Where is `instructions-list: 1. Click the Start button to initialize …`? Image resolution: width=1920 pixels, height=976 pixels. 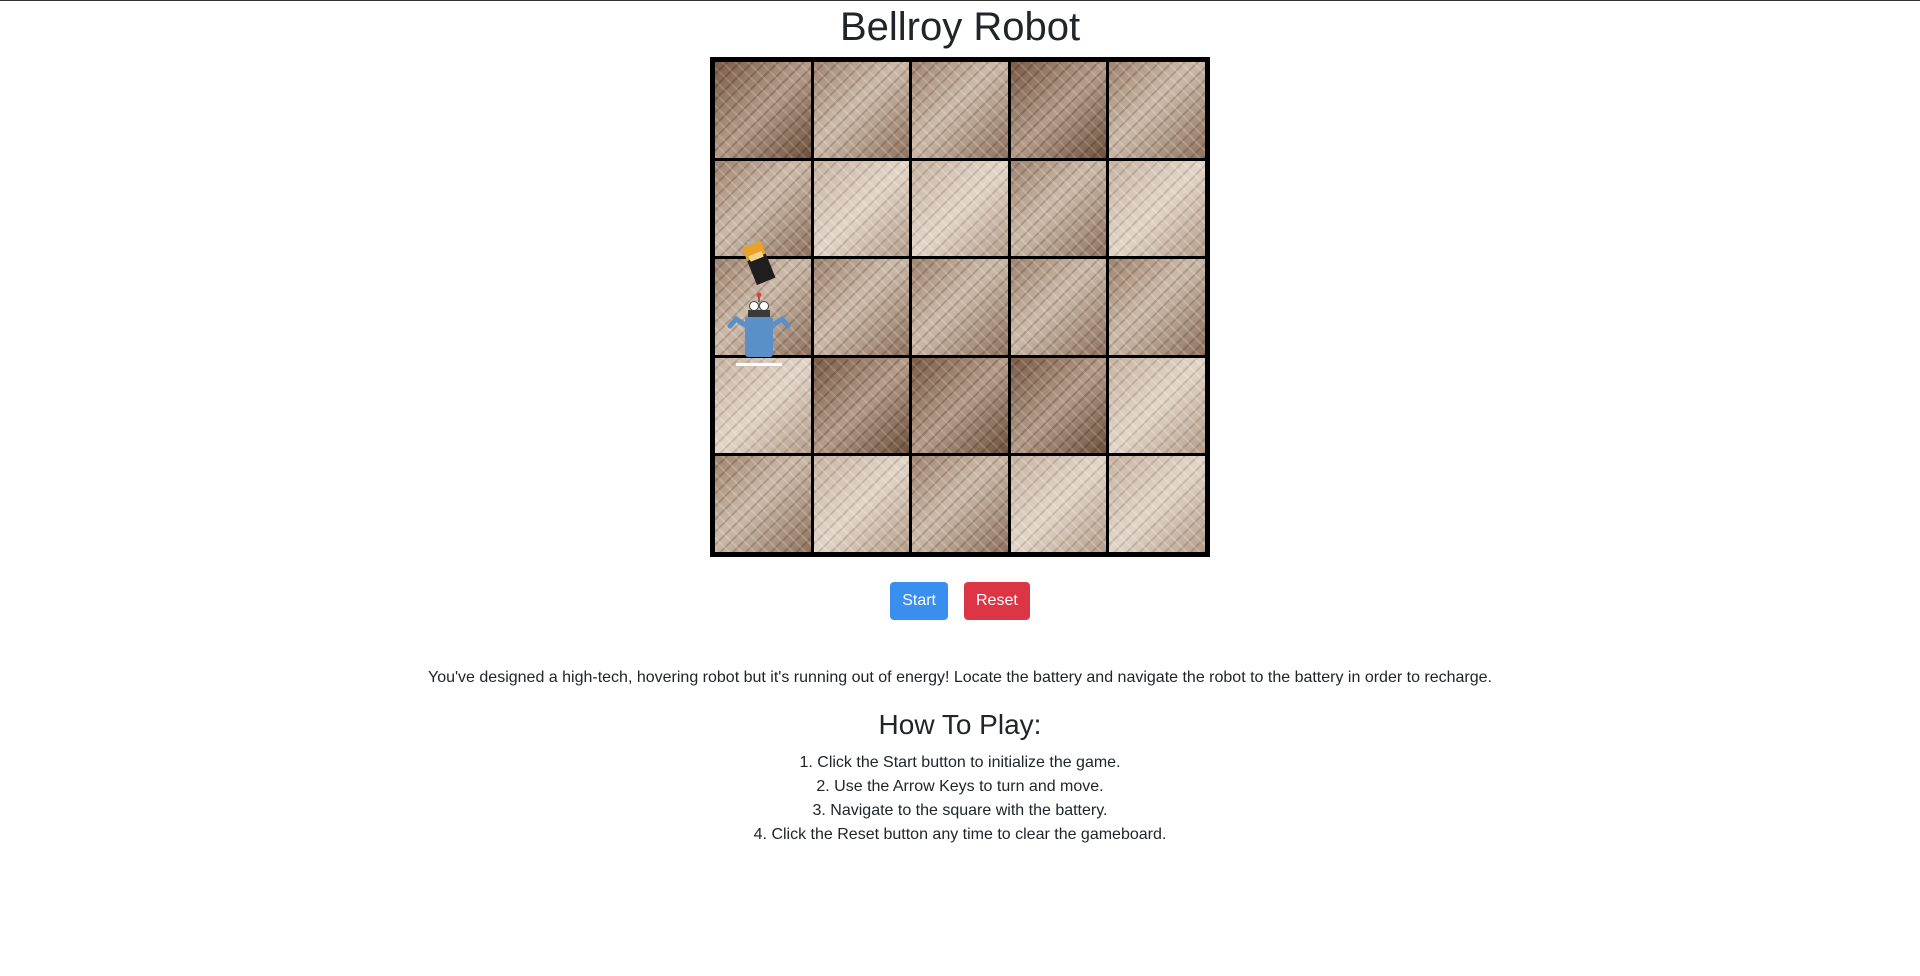 instructions-list: 1. Click the Start button to initialize … is located at coordinates (960, 799).